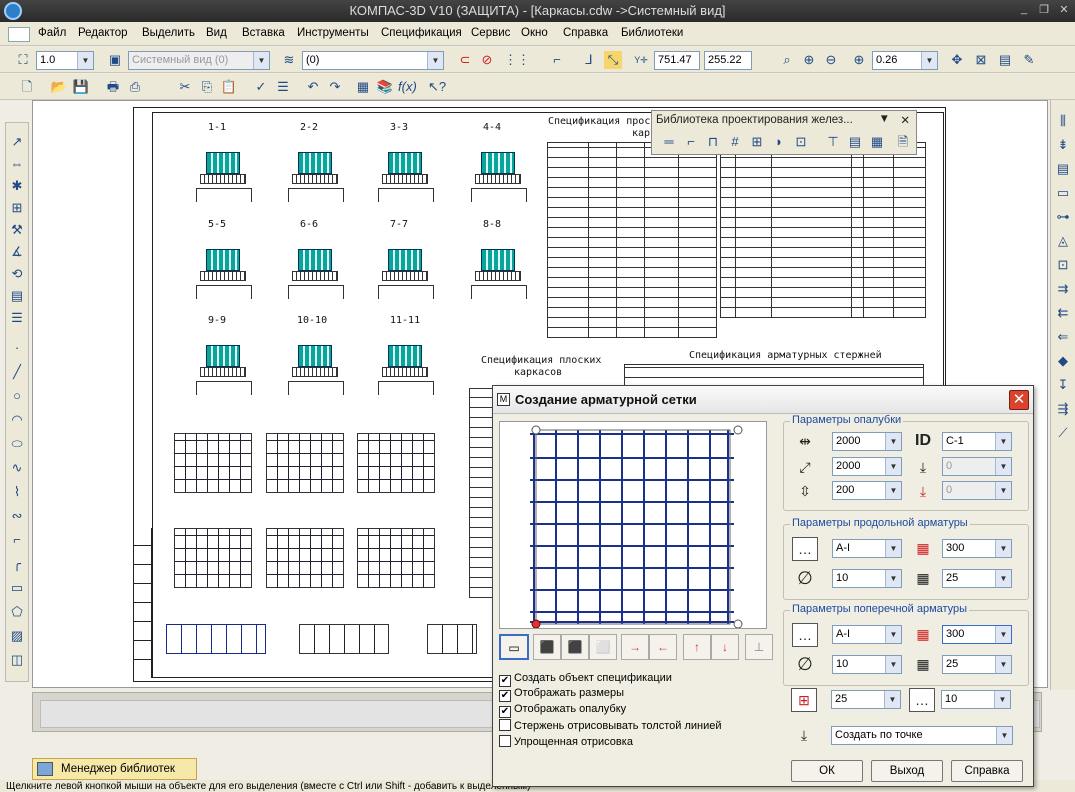  I want to click on menu-select: Выделить, so click(168, 33).